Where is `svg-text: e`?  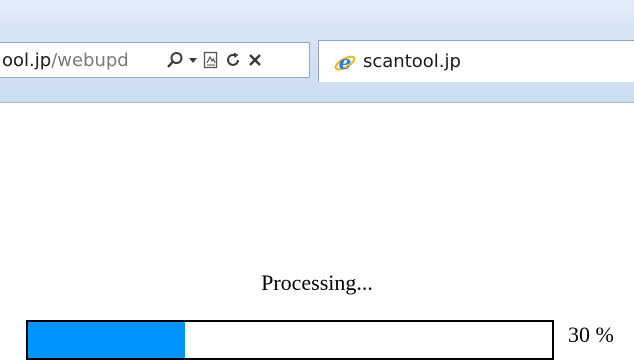
svg-text: e is located at coordinates (345, 62).